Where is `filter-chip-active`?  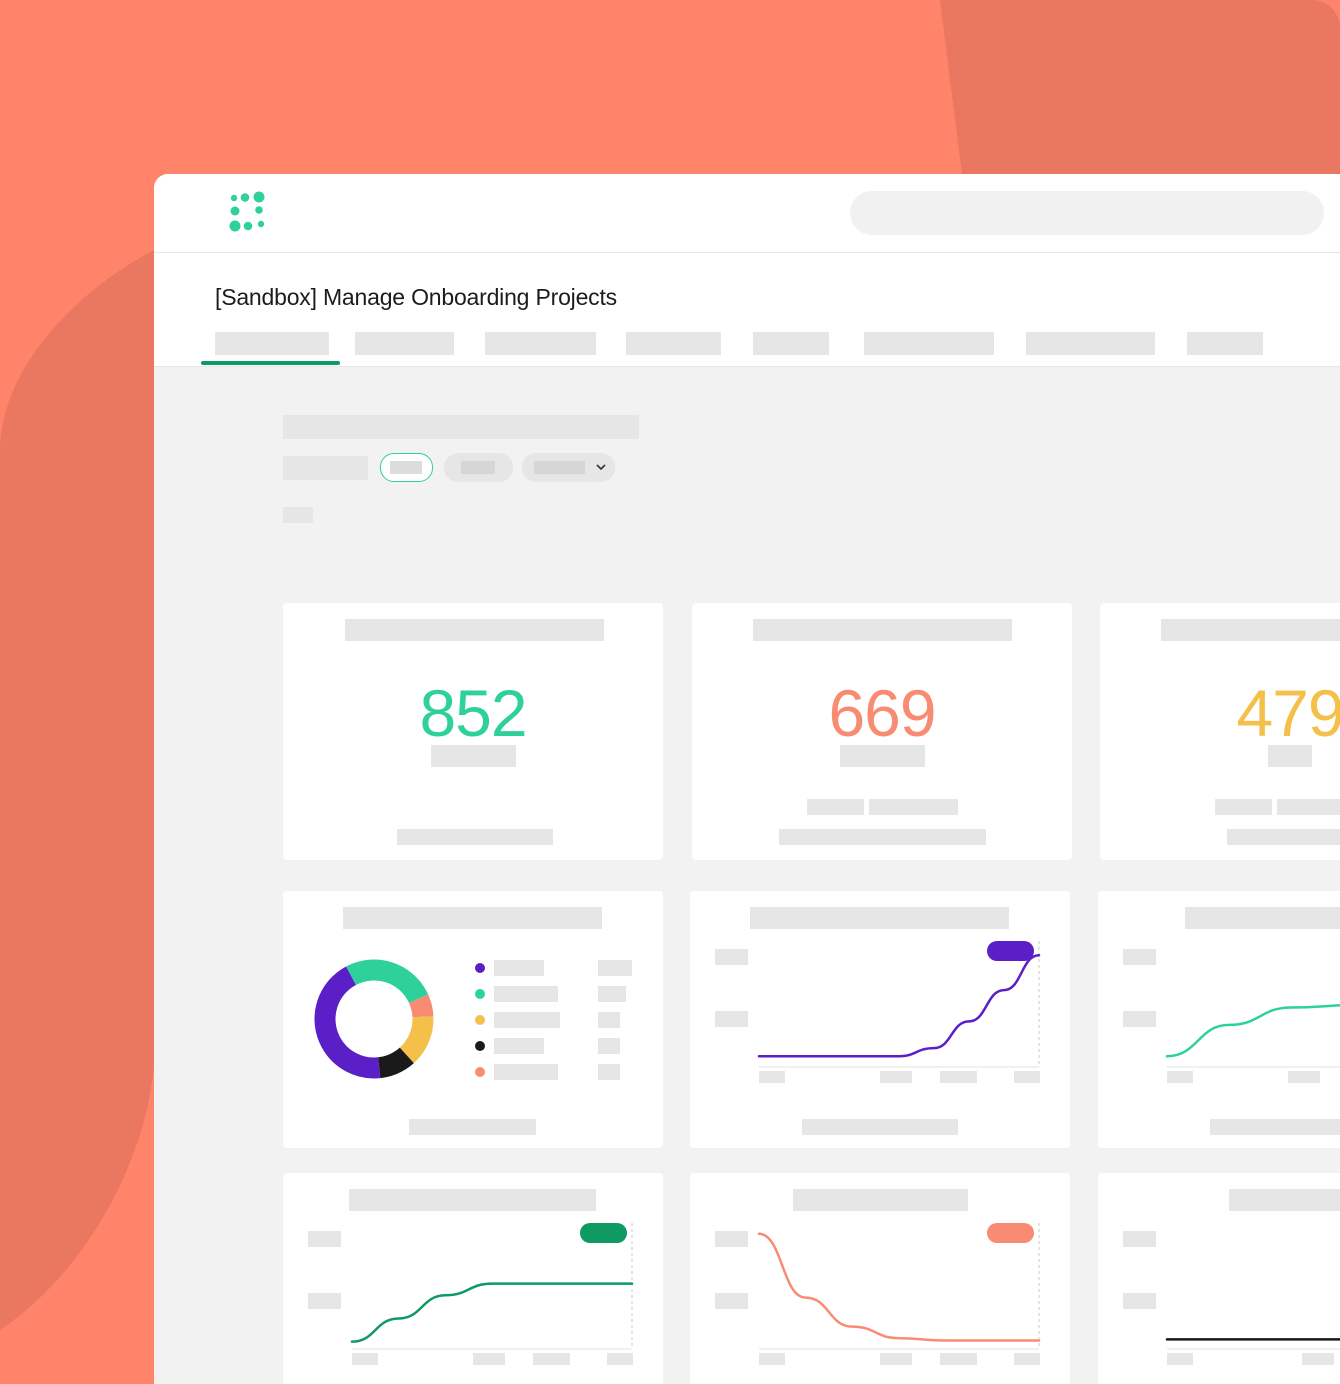 filter-chip-active is located at coordinates (406, 467).